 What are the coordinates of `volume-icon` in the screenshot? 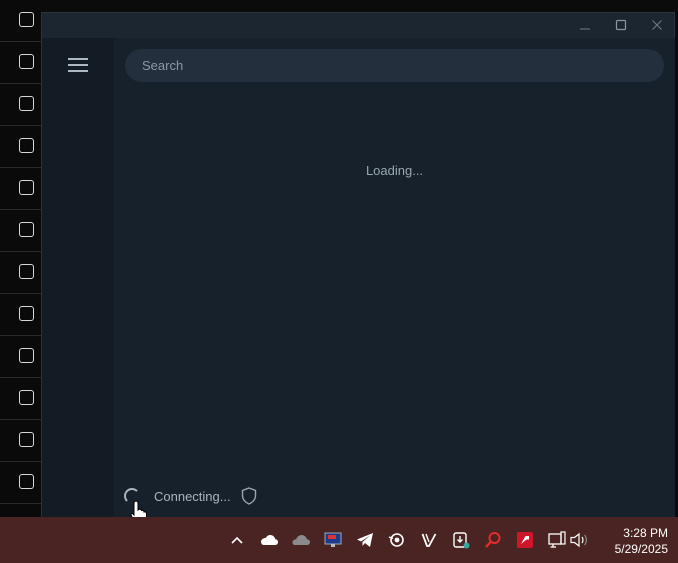 It's located at (578, 540).